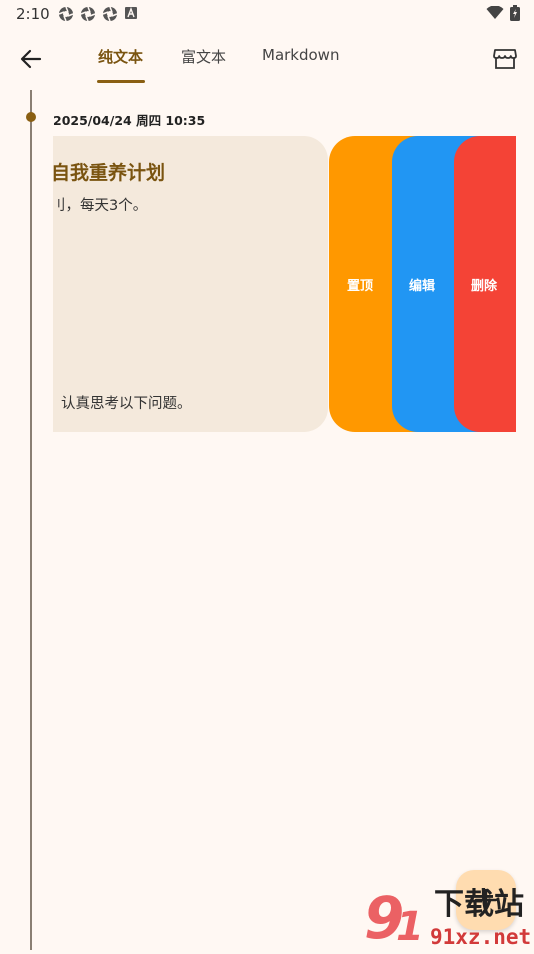 The width and height of the screenshot is (534, 954). I want to click on timeline-dot, so click(31, 117).